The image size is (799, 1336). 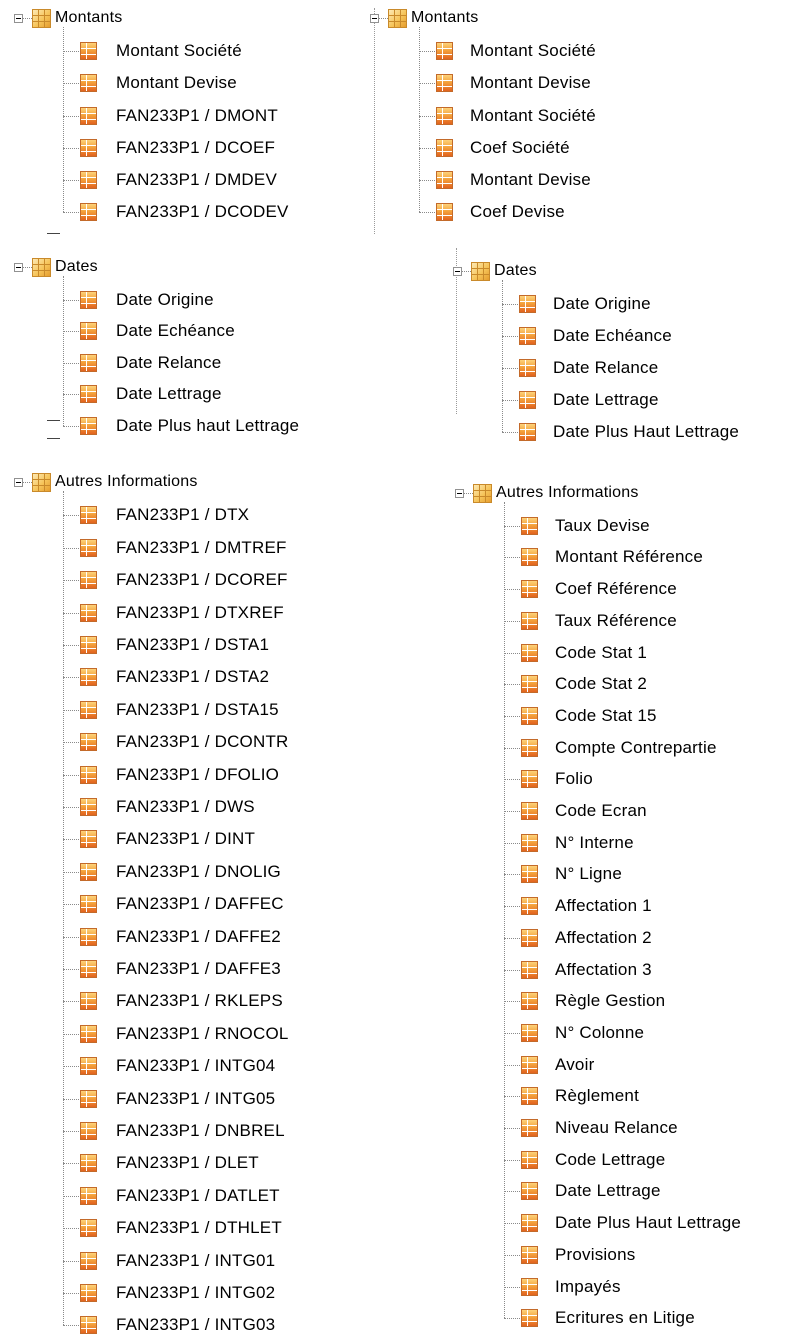 What do you see at coordinates (520, 148) in the screenshot?
I see `tree-item-label: Coef Société` at bounding box center [520, 148].